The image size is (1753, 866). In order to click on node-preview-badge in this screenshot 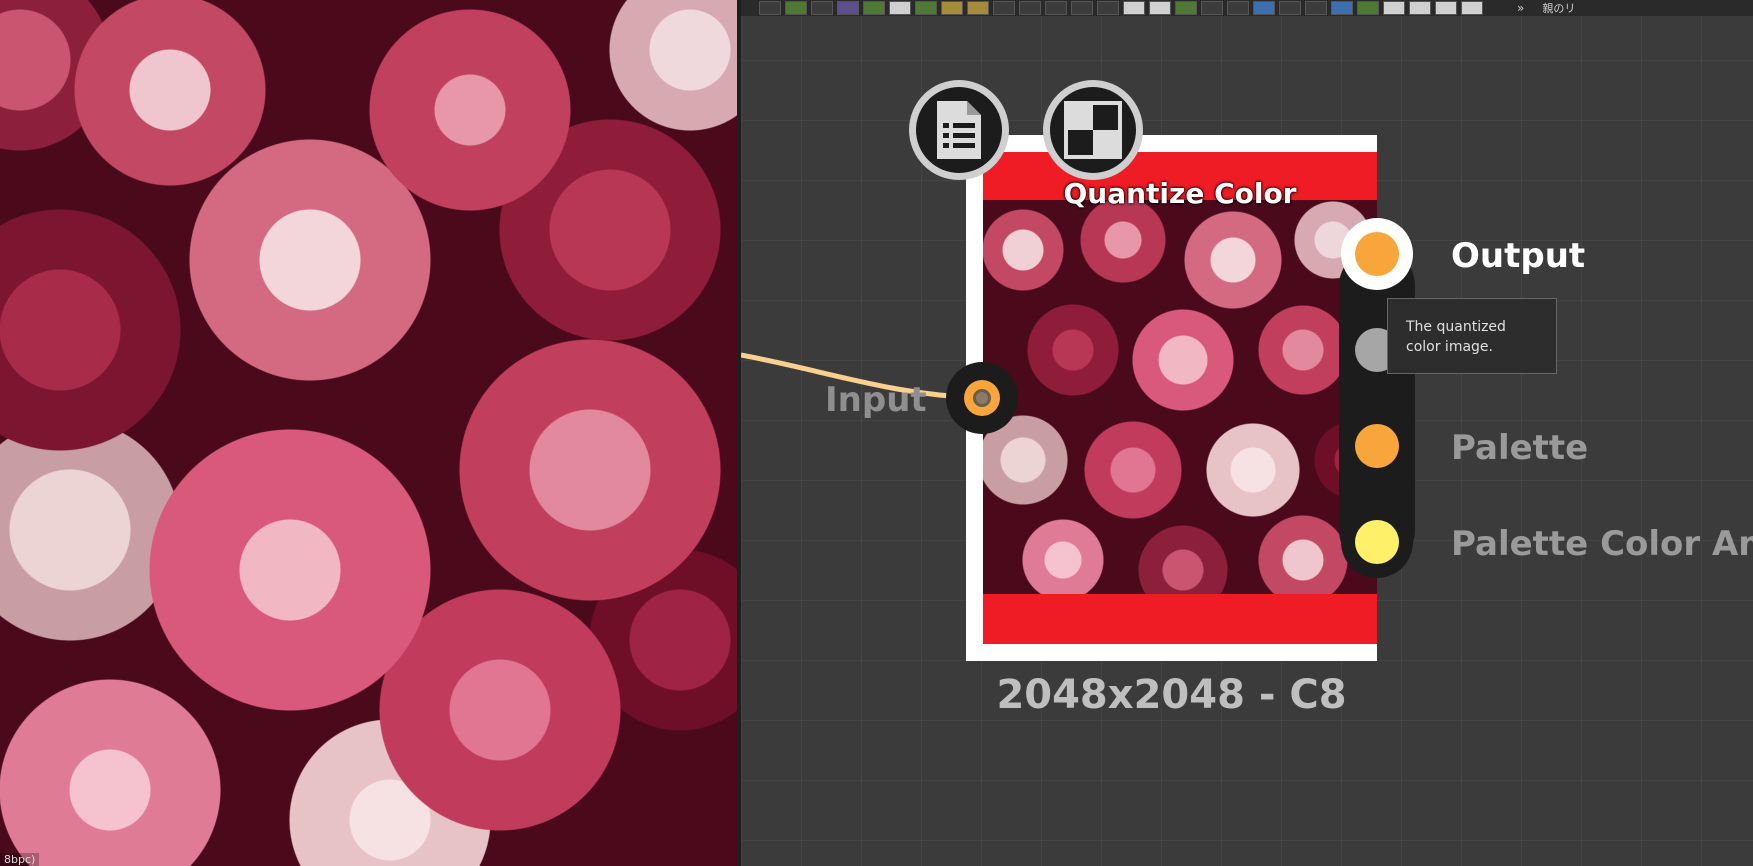, I will do `click(1093, 130)`.